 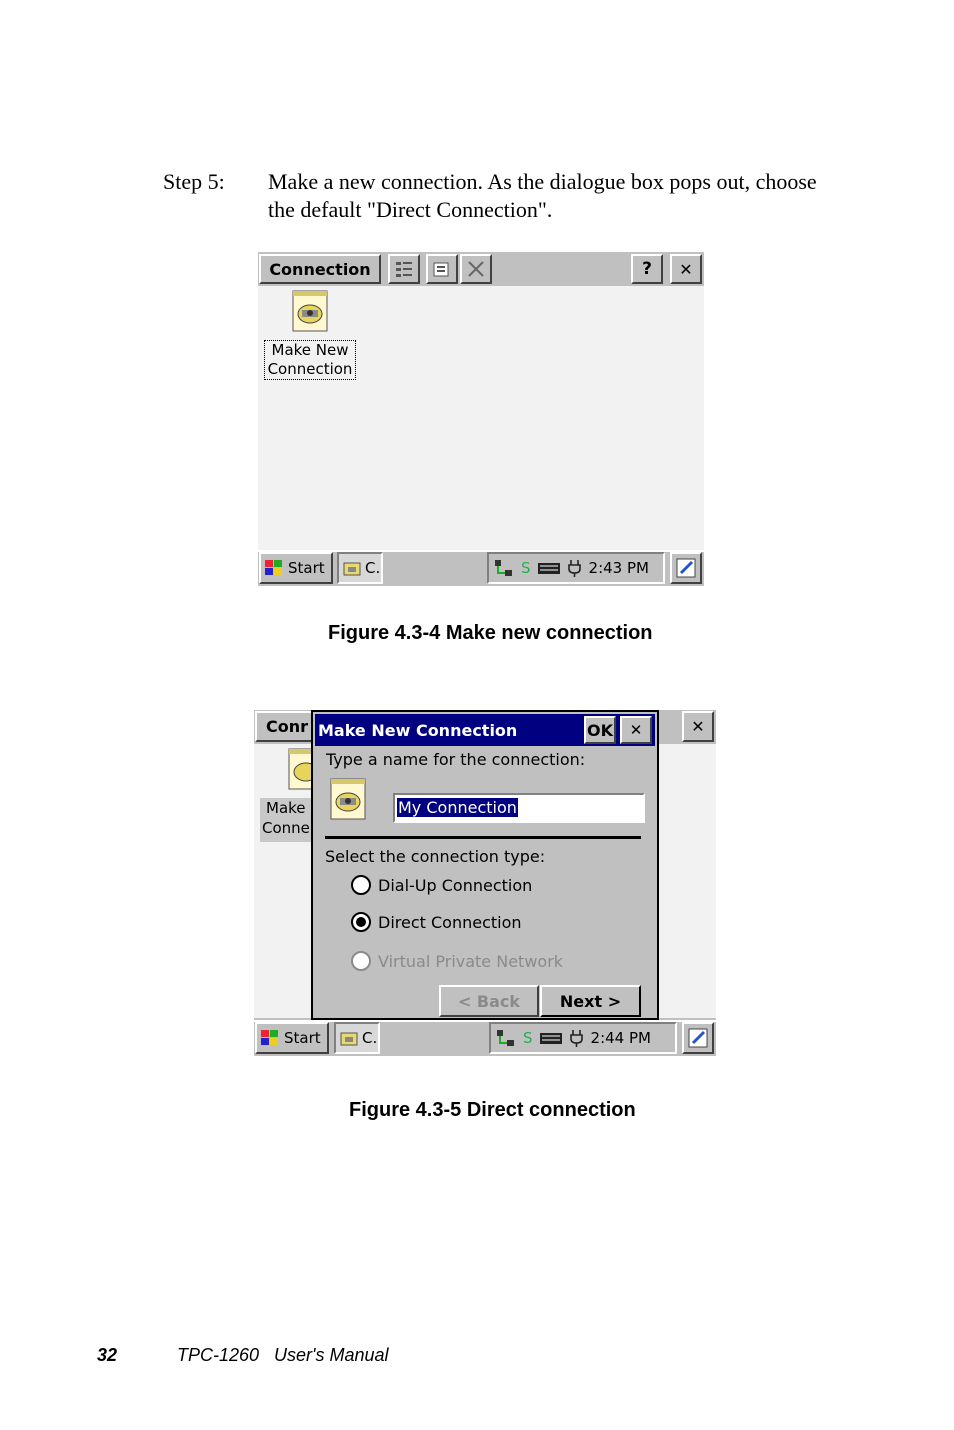 What do you see at coordinates (619, 568) in the screenshot?
I see `clock: 2:43 PM` at bounding box center [619, 568].